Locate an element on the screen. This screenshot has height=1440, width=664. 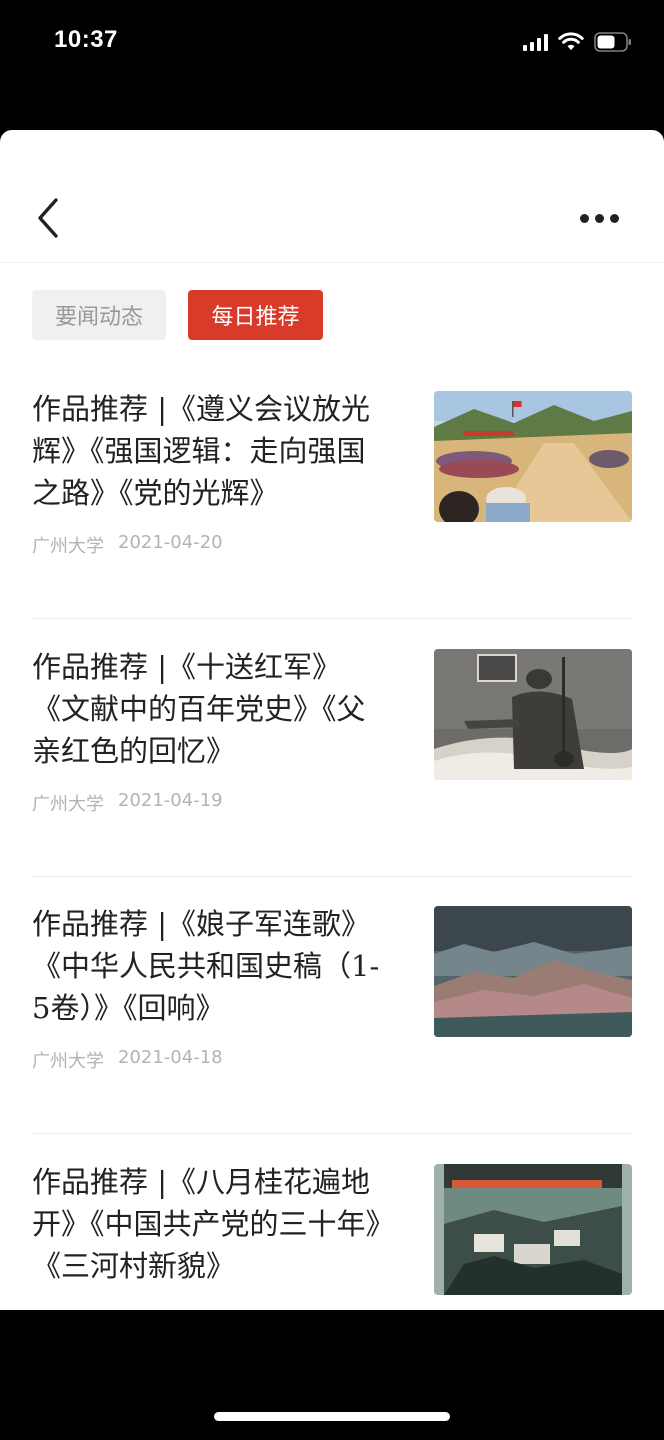
status-bar: 10:37 is located at coordinates (332, 42).